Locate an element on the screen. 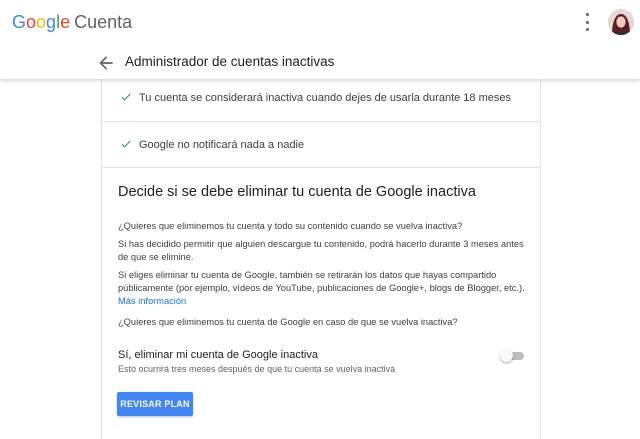  avatar-image is located at coordinates (621, 22).